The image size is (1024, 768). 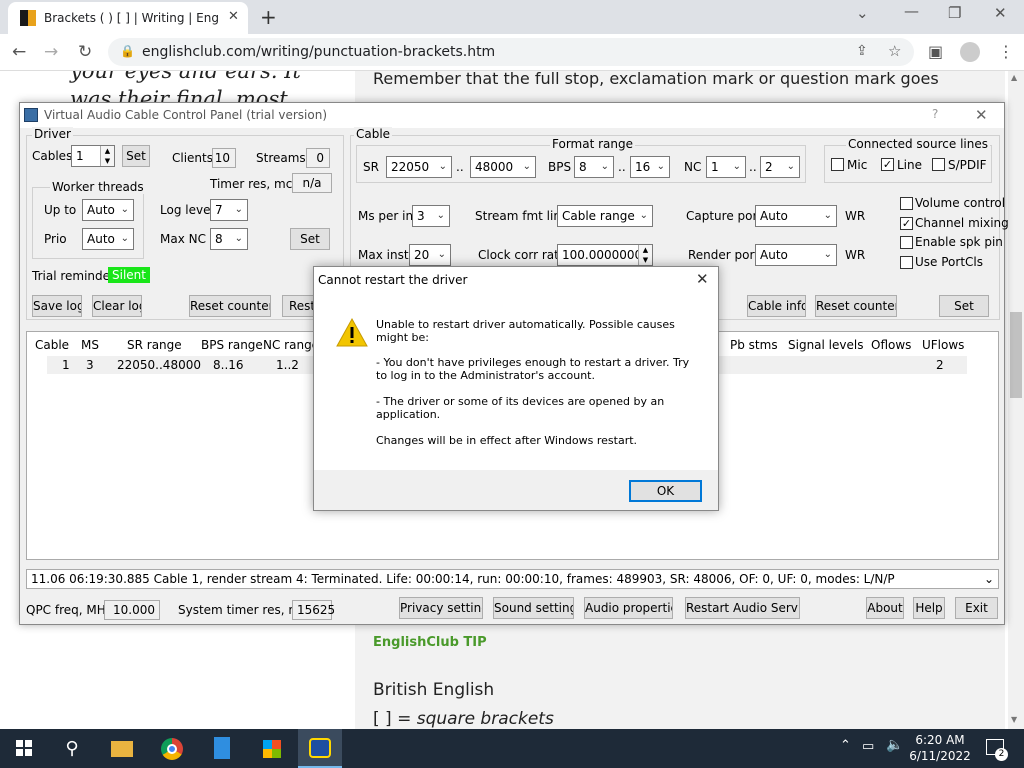 I want to click on bps-min-select: 8 ⌄, so click(x=594, y=167).